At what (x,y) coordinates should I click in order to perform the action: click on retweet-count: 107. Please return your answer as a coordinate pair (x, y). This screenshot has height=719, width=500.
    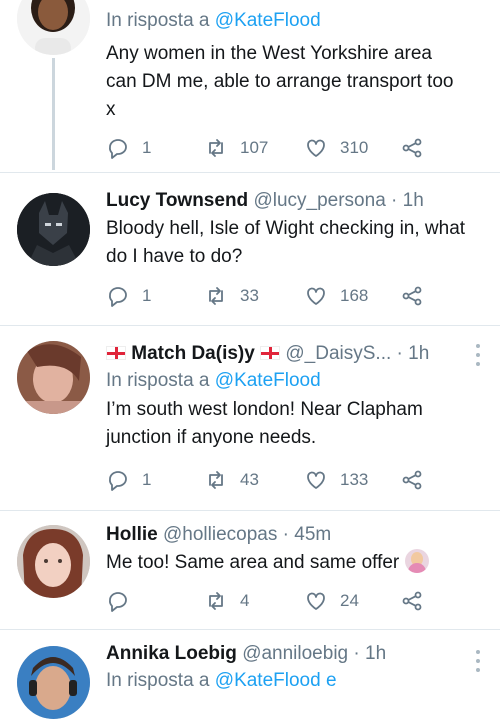
    Looking at the image, I should click on (254, 147).